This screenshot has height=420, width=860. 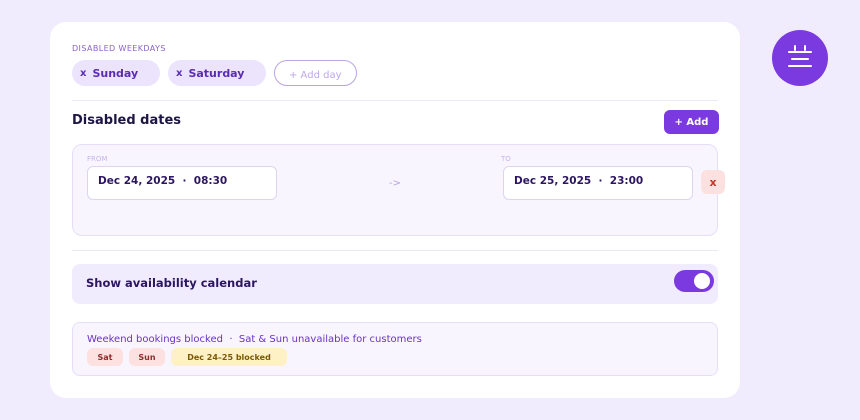 What do you see at coordinates (127, 120) in the screenshot?
I see `disabled-dates-title: Disabled dates` at bounding box center [127, 120].